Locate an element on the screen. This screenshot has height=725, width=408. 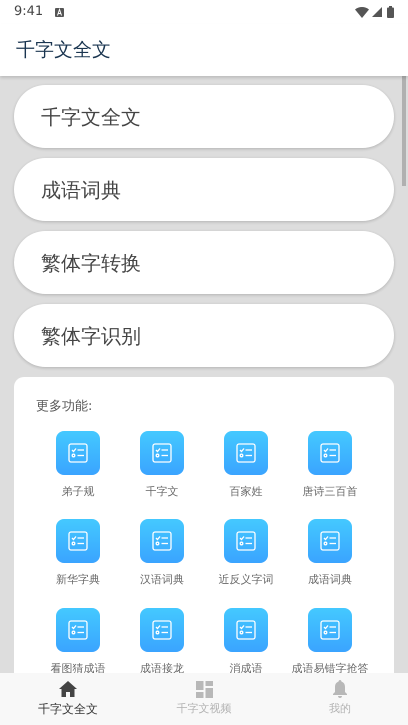
feature-label: 消成语 is located at coordinates (246, 666).